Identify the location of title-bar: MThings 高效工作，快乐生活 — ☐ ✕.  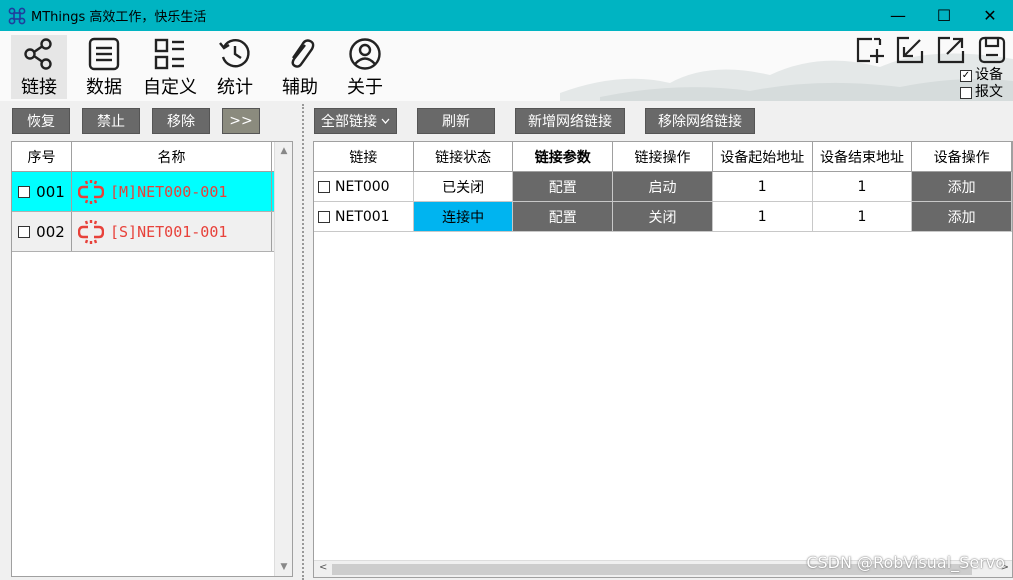
(506, 15).